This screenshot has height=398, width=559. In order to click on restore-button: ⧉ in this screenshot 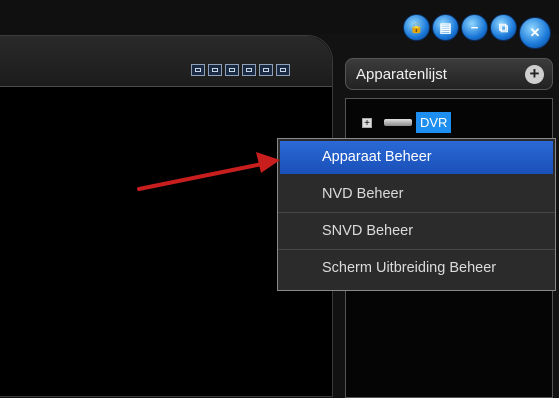, I will do `click(503, 27)`.